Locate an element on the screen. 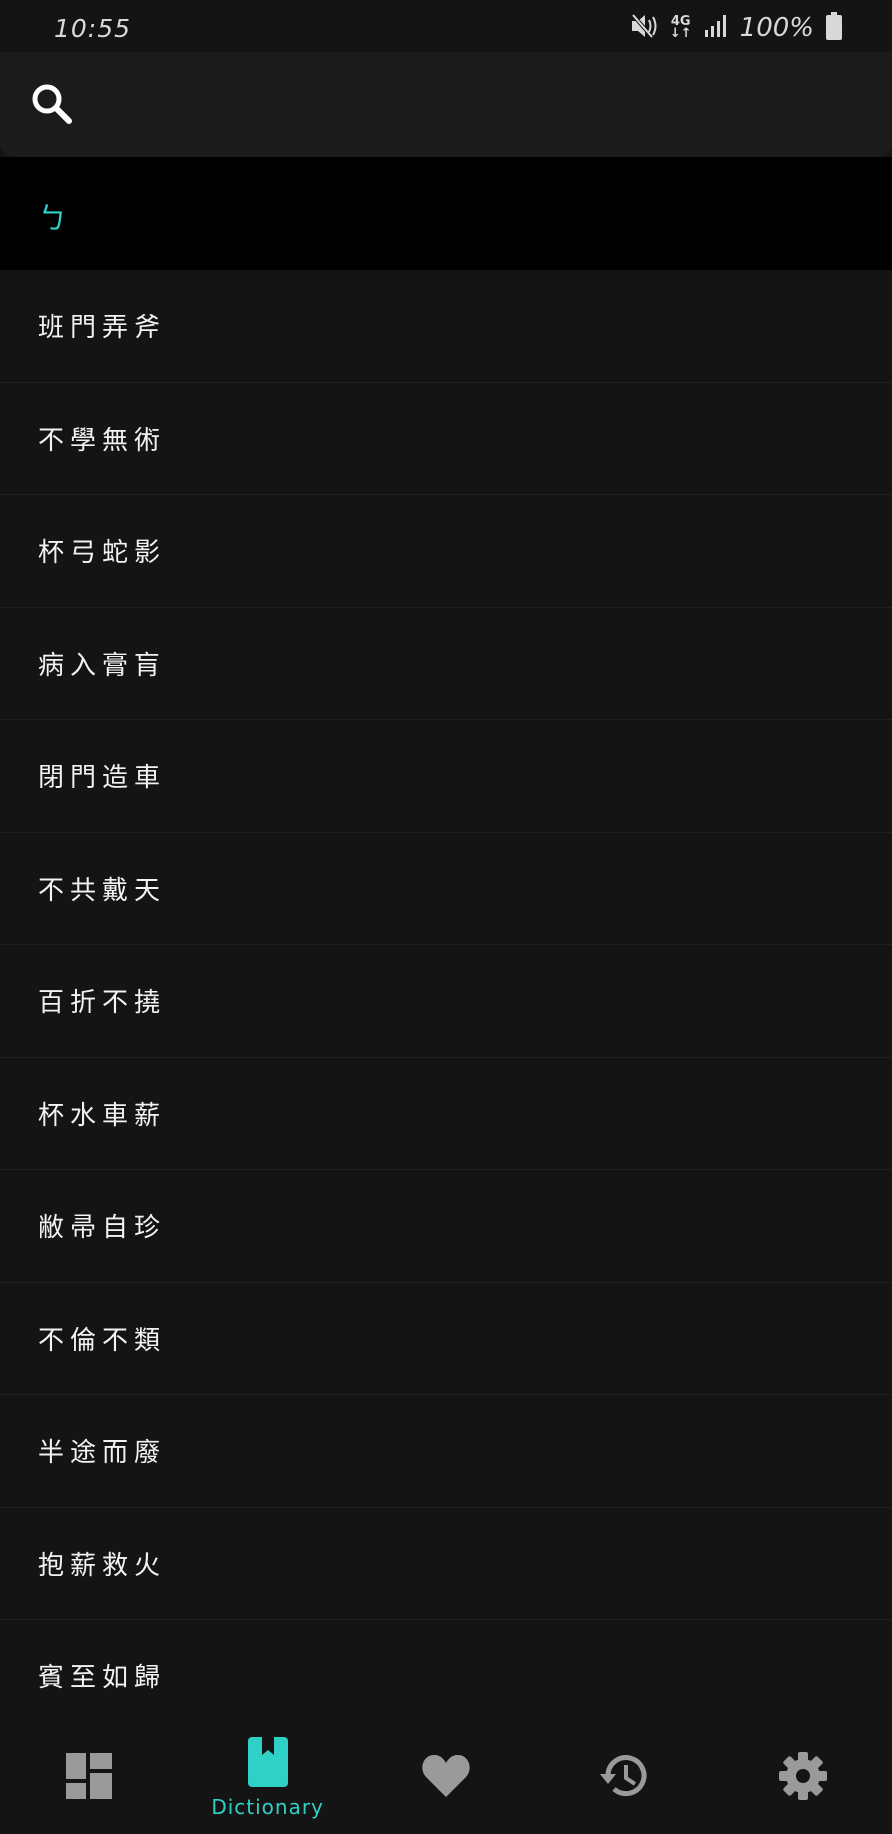 The width and height of the screenshot is (892, 1834). status-time: 10:55 is located at coordinates (93, 28).